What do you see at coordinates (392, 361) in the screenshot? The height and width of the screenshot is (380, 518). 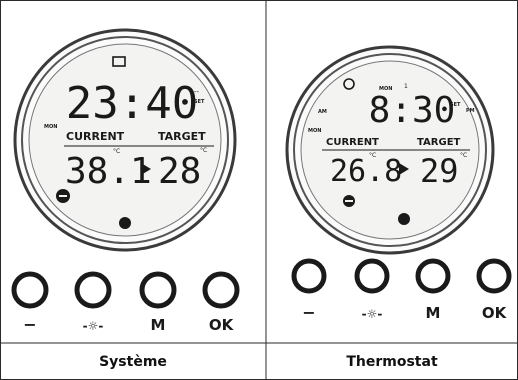 I see `caption-thermostat: Thermostat` at bounding box center [392, 361].